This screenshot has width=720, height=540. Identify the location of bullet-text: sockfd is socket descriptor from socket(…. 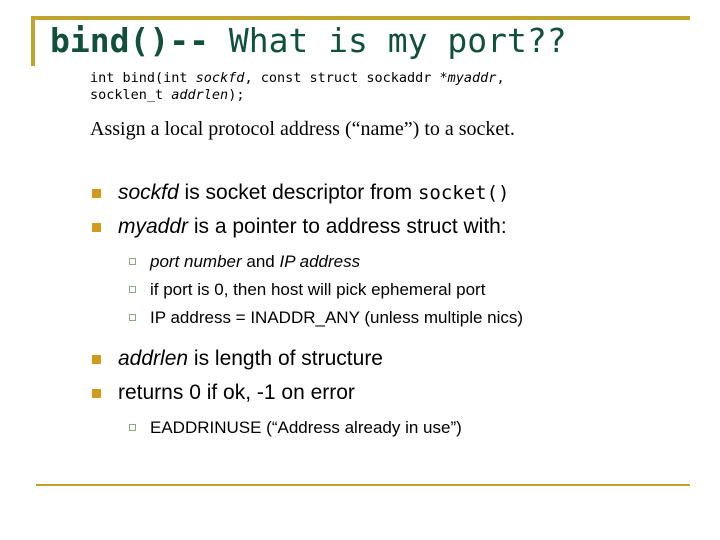
(313, 192).